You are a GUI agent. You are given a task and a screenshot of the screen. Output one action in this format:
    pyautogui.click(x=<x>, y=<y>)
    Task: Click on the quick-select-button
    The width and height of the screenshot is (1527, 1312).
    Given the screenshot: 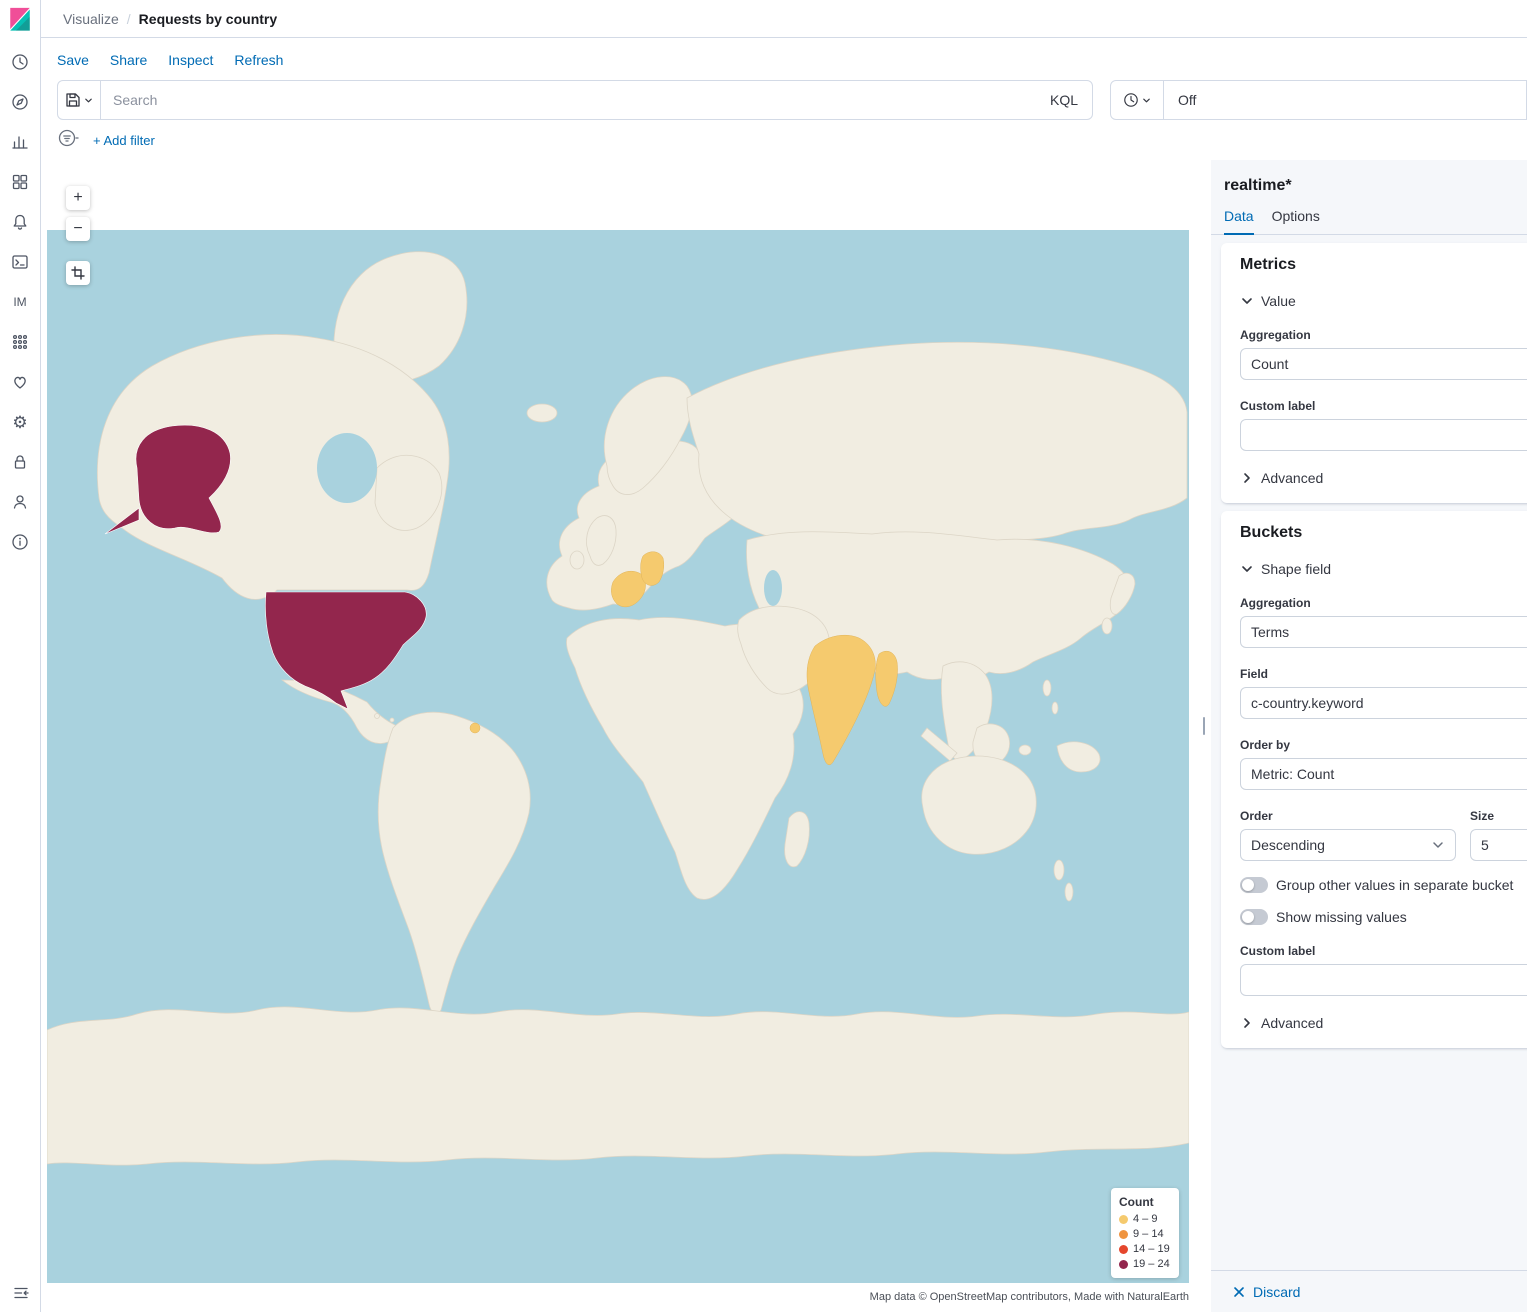 What is the action you would take?
    pyautogui.click(x=1137, y=100)
    